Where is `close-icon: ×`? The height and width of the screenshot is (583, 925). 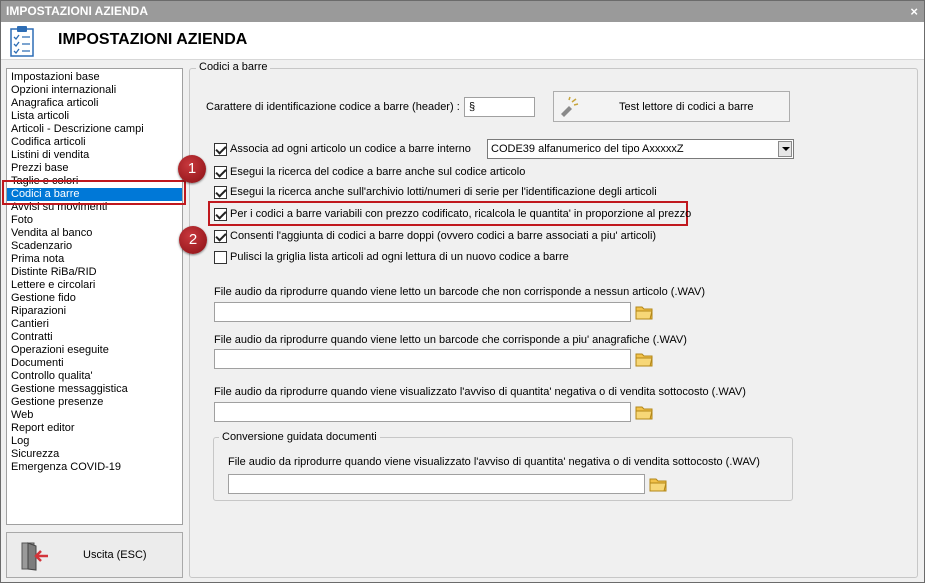
close-icon: × is located at coordinates (914, 11).